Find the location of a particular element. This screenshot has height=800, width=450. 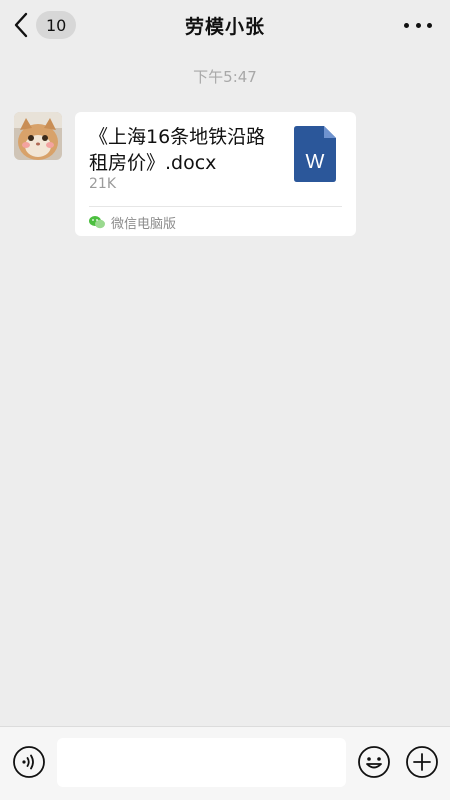

chat-header: 10 劳模小张 is located at coordinates (225, 25).